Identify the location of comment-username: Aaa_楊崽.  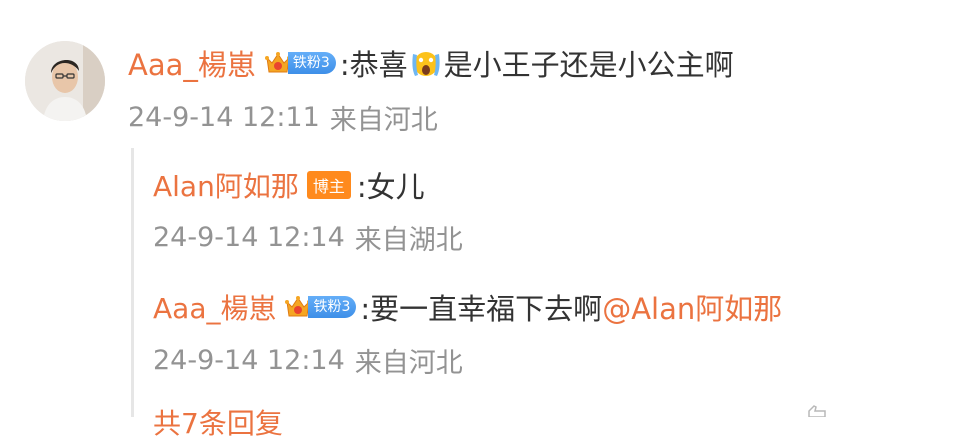
(192, 63).